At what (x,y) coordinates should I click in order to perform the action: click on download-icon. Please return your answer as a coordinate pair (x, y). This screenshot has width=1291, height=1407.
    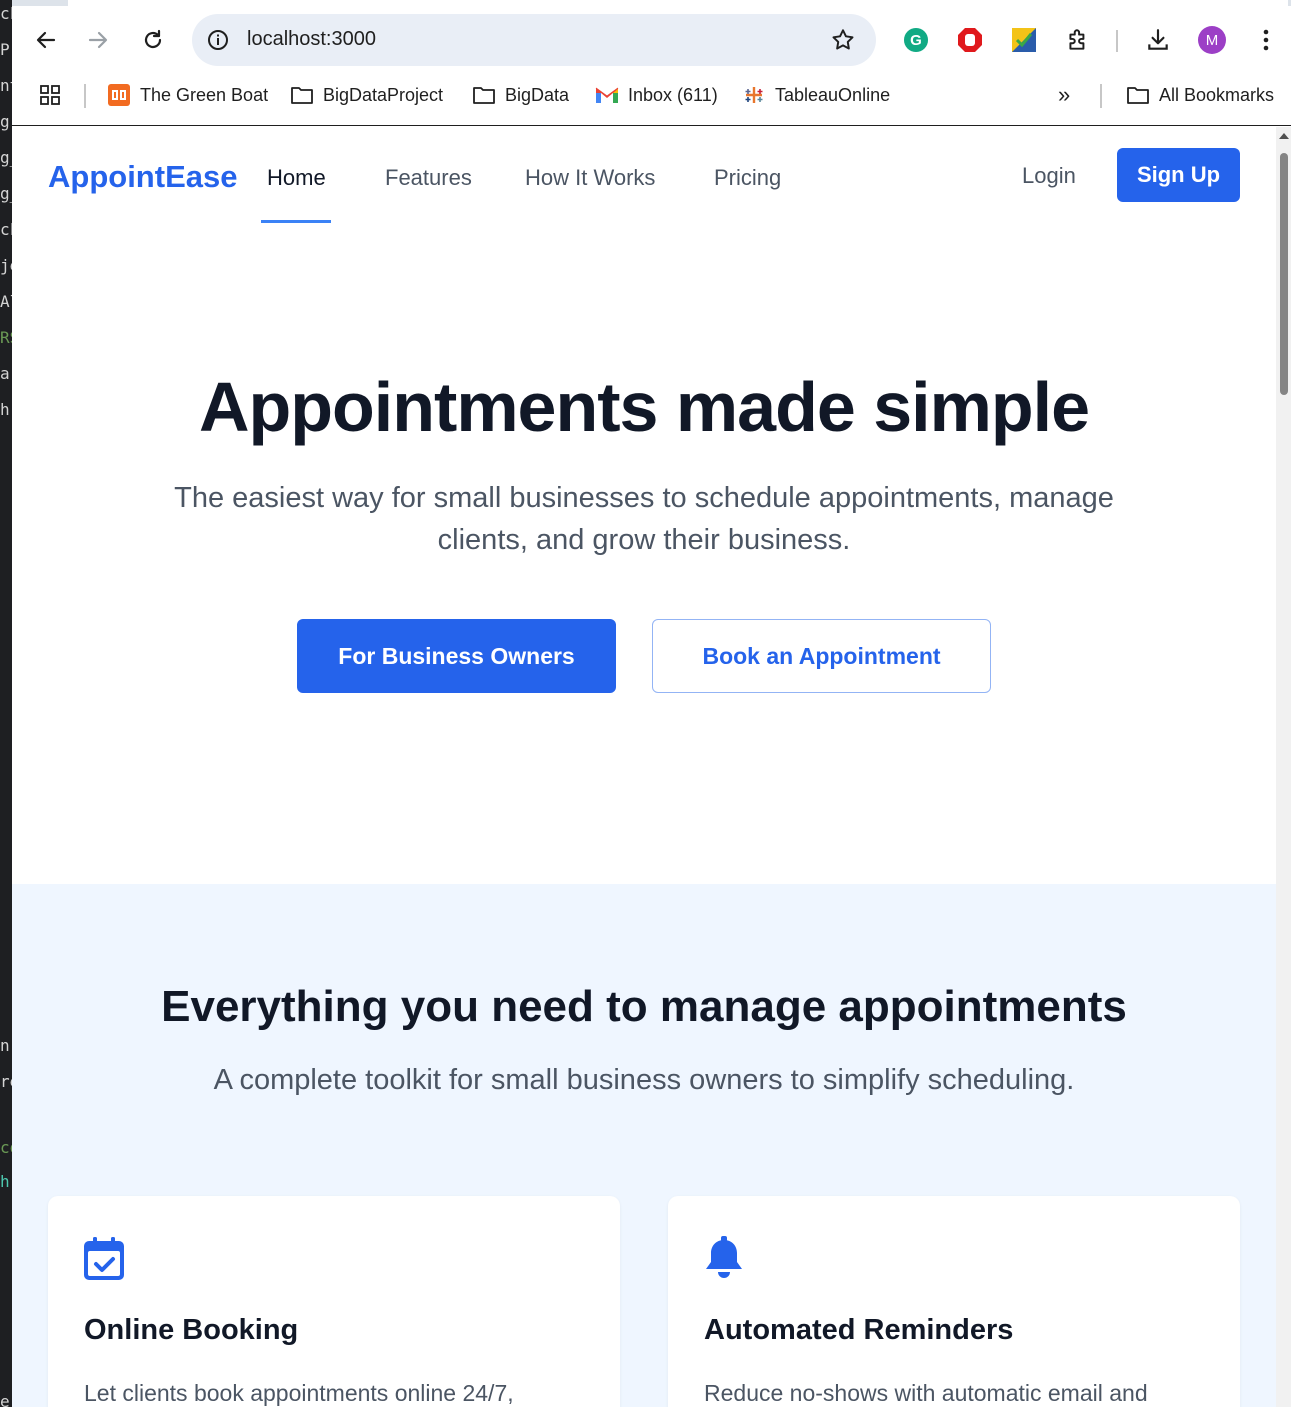
    Looking at the image, I should click on (1158, 40).